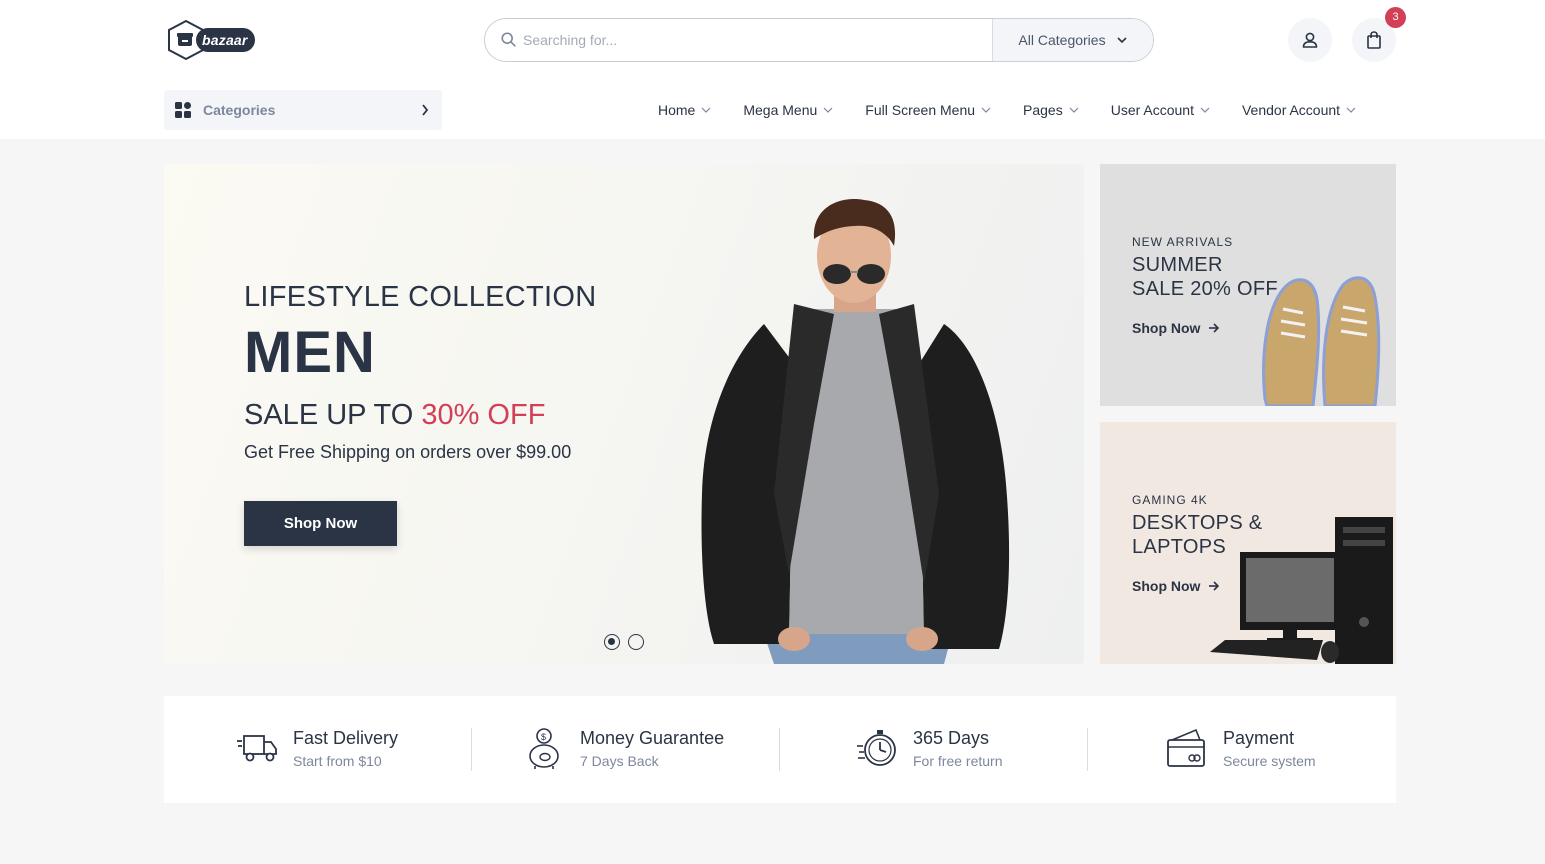  I want to click on user-icon, so click(1310, 40).